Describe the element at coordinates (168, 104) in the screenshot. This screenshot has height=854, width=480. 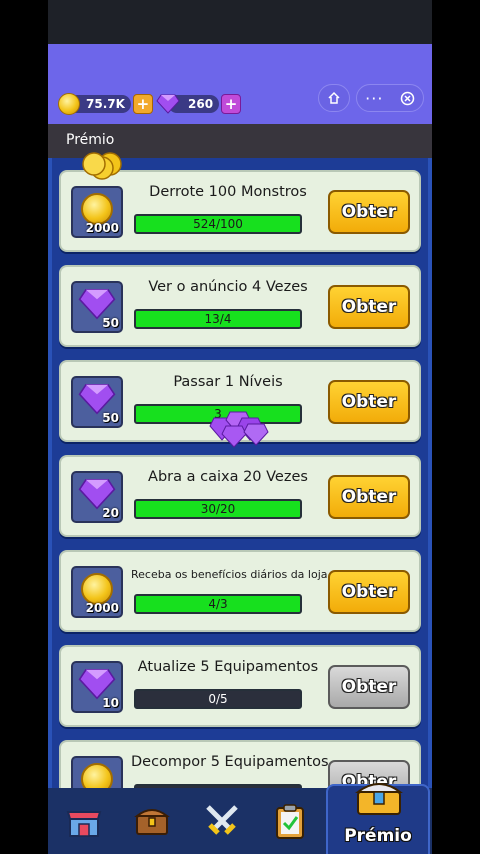
I see `gem-icon` at that location.